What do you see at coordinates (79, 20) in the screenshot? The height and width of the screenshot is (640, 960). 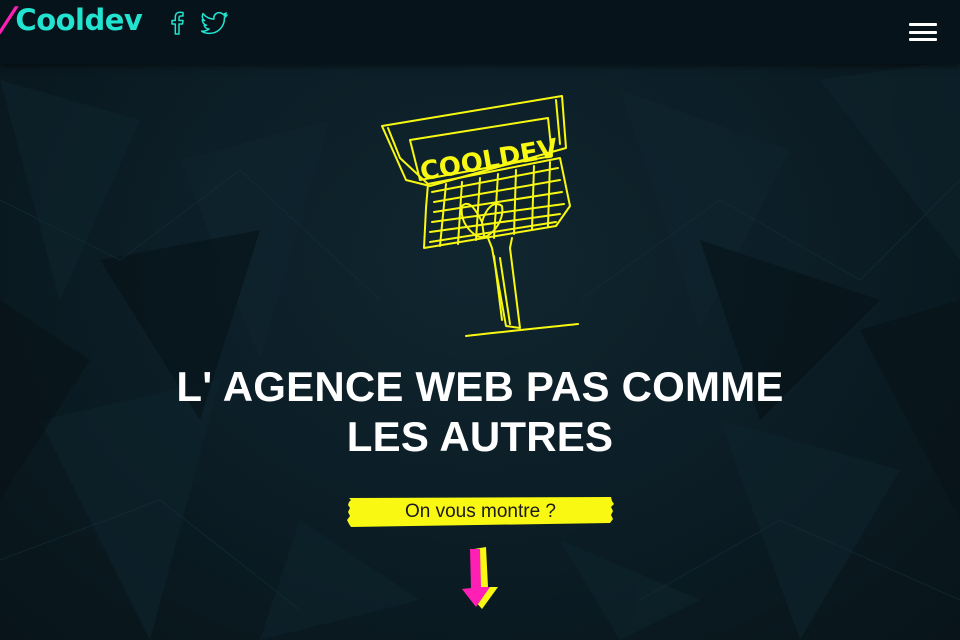 I see `logo-text: Cooldev` at bounding box center [79, 20].